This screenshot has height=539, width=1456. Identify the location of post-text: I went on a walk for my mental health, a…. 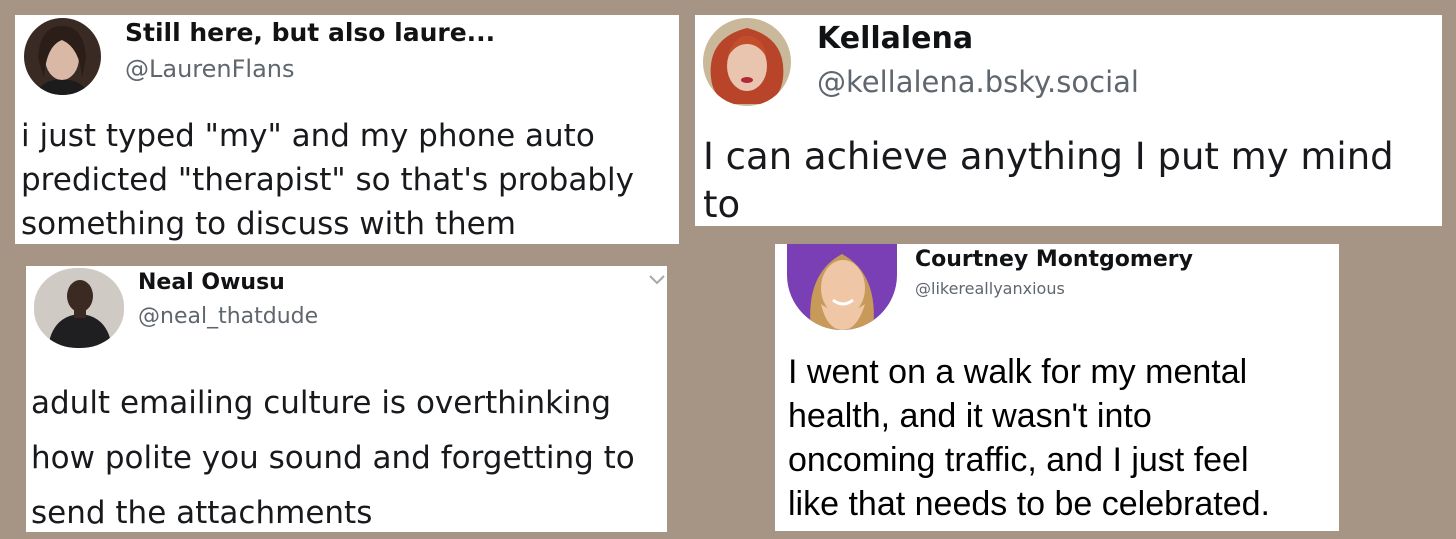
(1029, 438).